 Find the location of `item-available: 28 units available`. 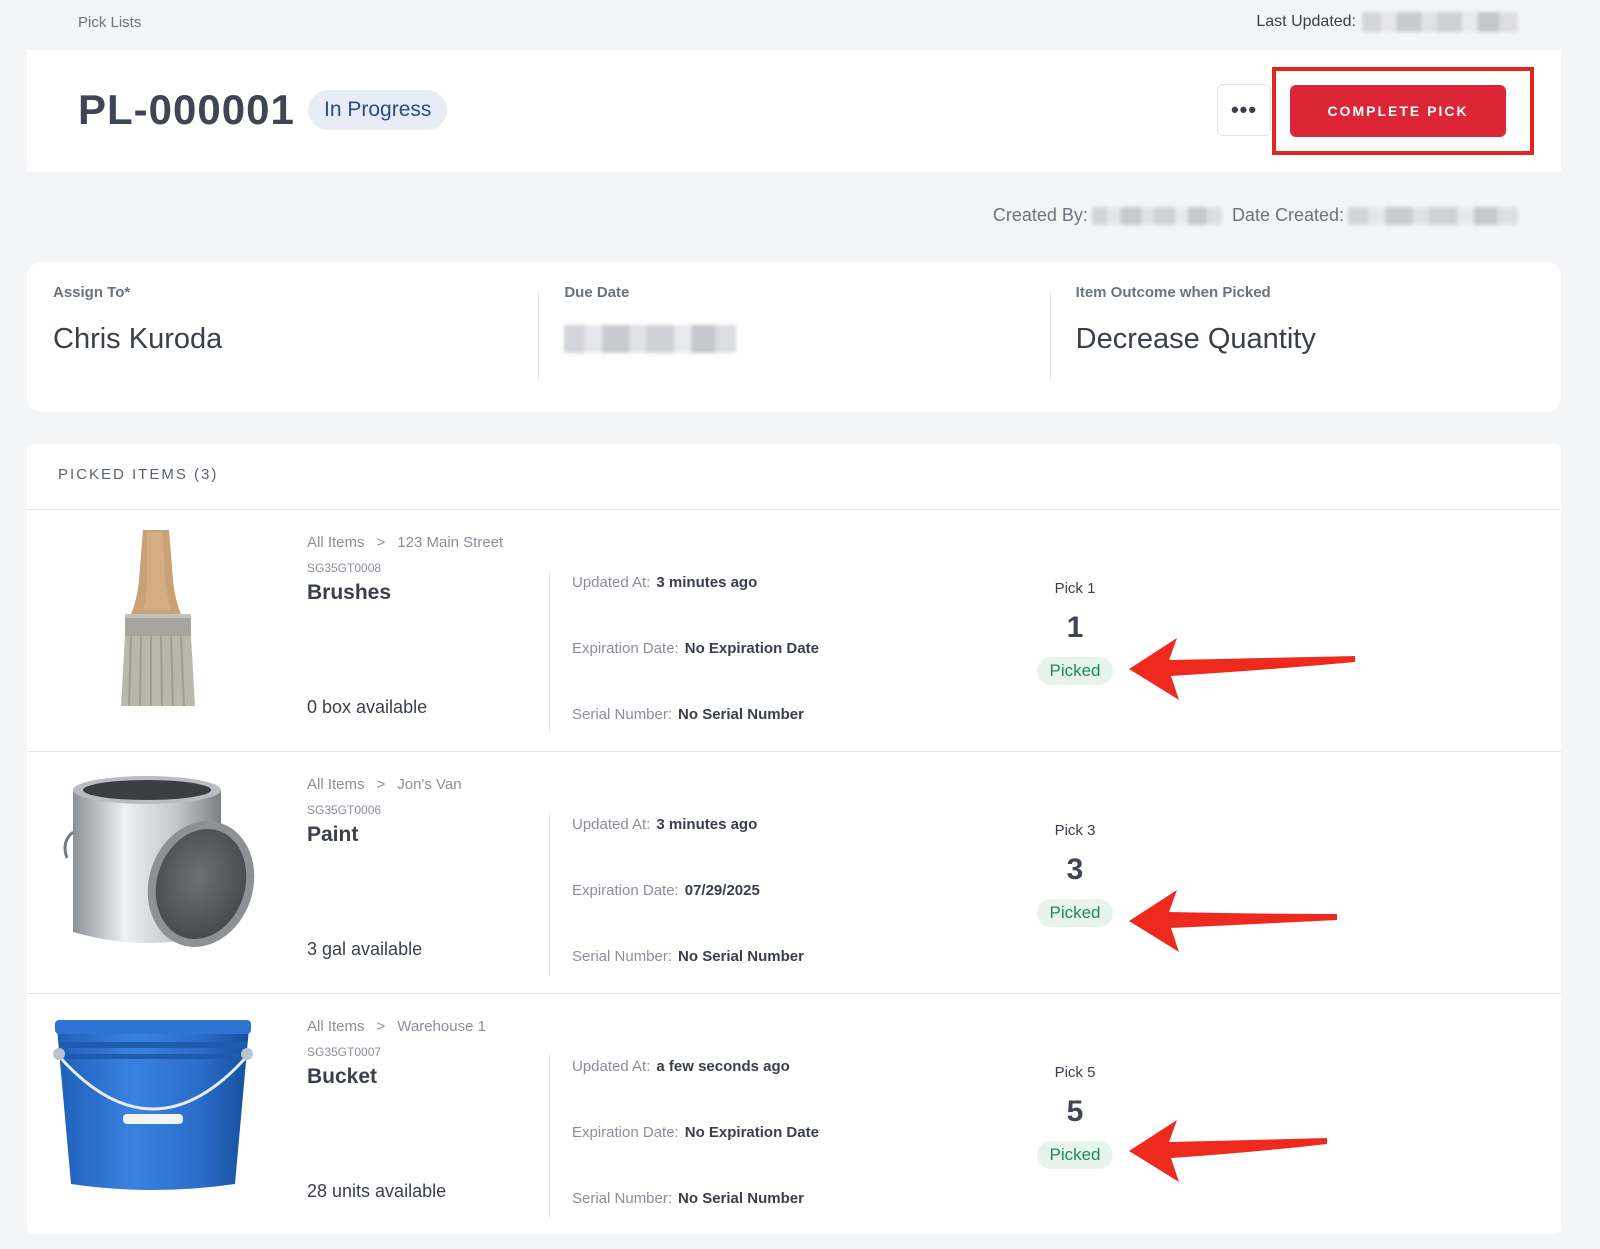

item-available: 28 units available is located at coordinates (377, 1191).